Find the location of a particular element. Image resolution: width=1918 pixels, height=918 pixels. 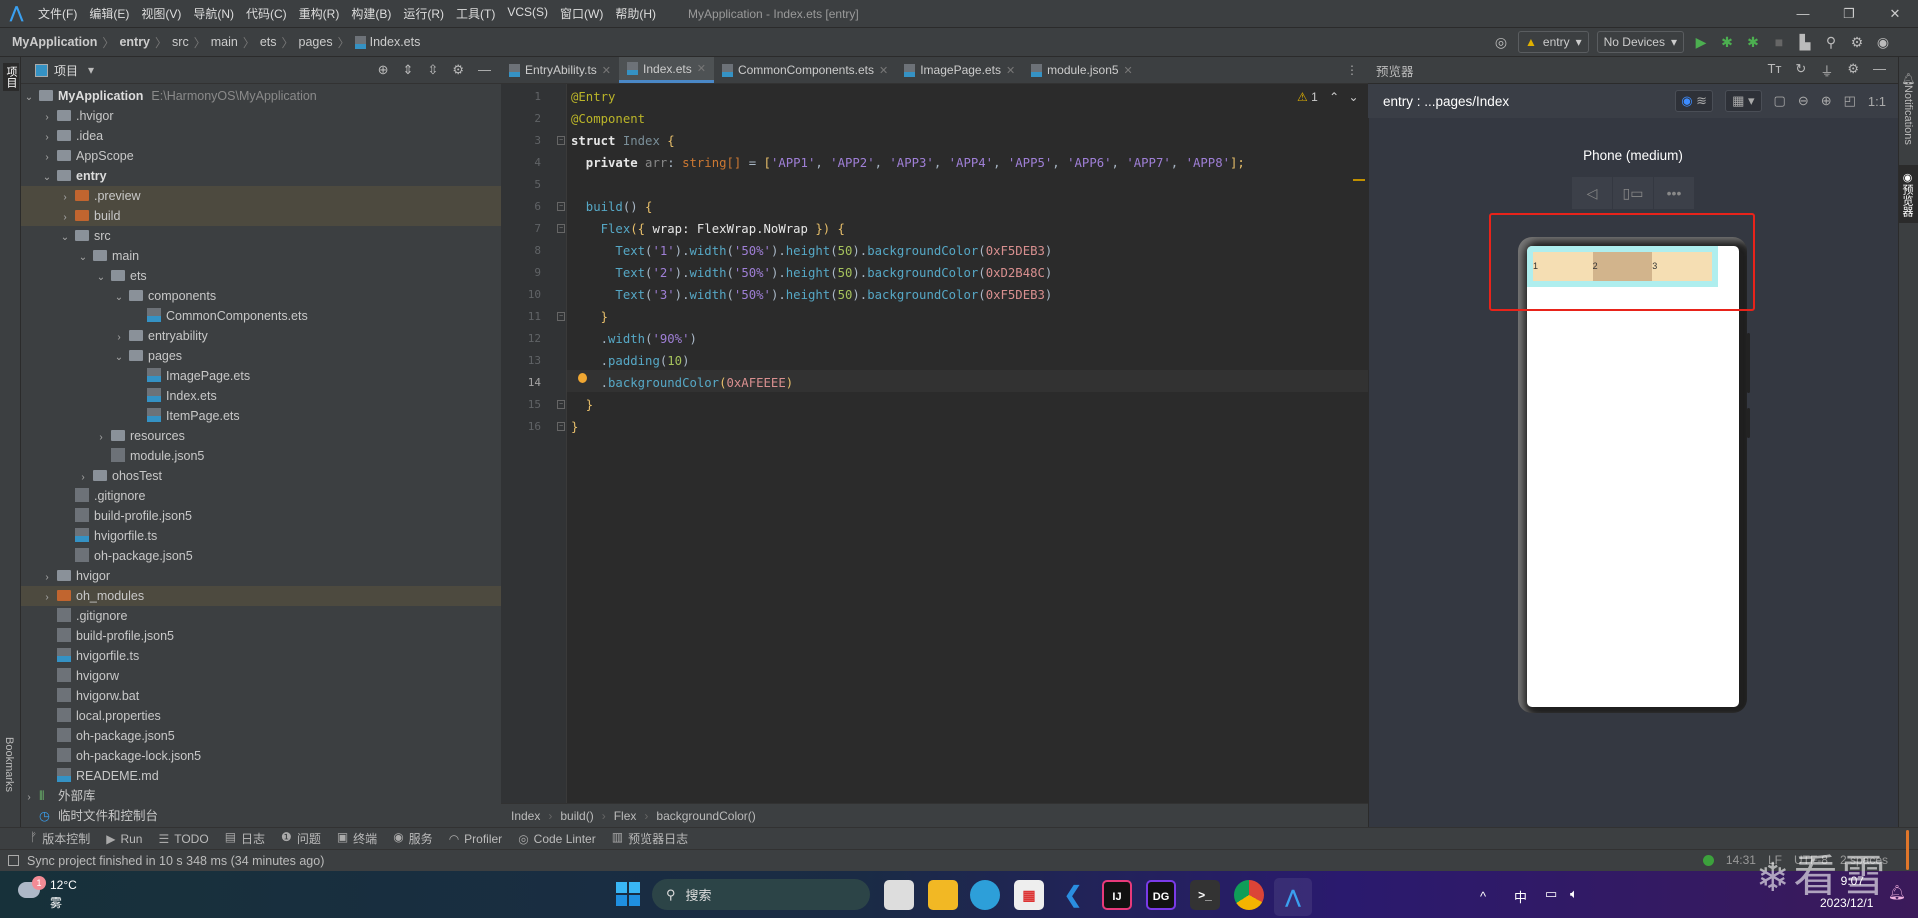

zoom-in-icon: ⊕ is located at coordinates (1826, 101).